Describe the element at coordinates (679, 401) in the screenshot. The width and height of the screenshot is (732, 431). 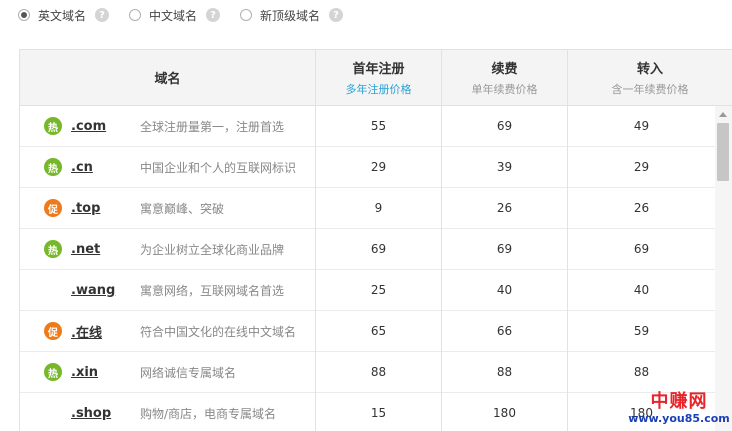
I see `watermark-brand: 中赚网` at that location.